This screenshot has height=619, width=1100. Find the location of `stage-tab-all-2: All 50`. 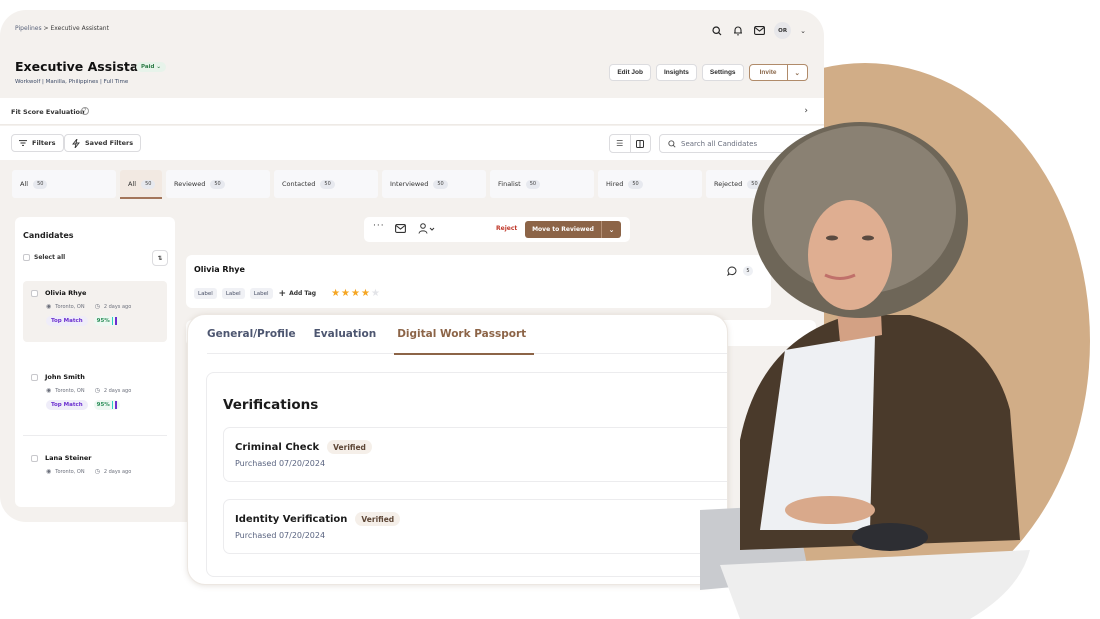

stage-tab-all-2: All 50 is located at coordinates (141, 184).